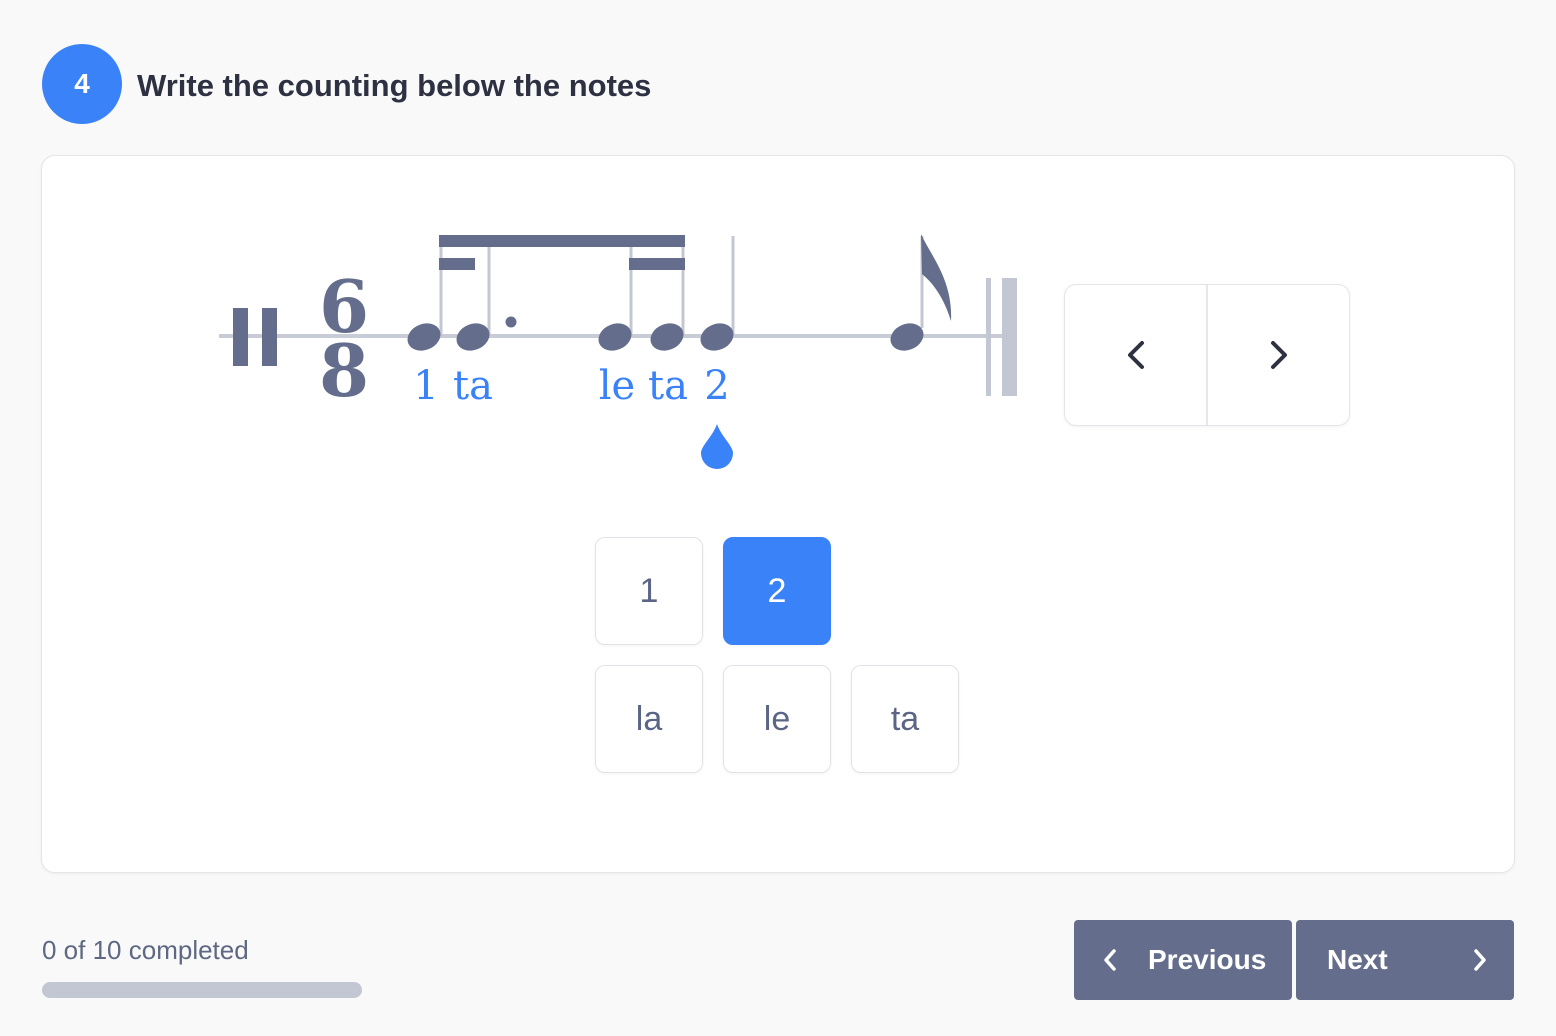  What do you see at coordinates (562, 241) in the screenshot?
I see `primary-beam` at bounding box center [562, 241].